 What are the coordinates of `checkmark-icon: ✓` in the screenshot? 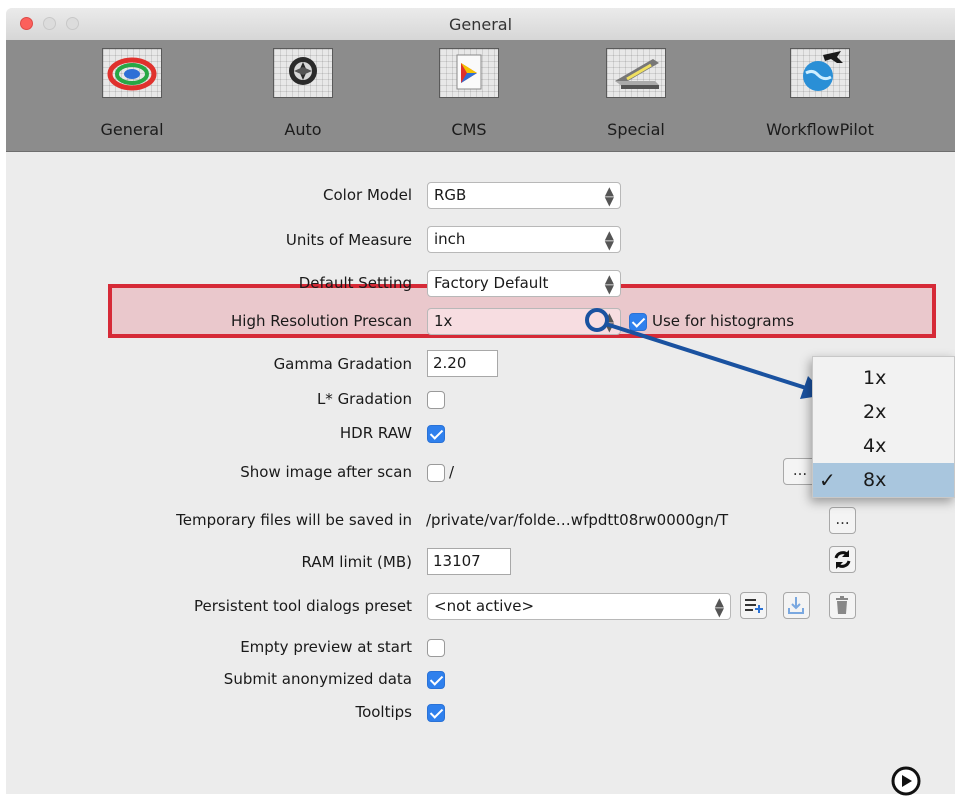 It's located at (827, 480).